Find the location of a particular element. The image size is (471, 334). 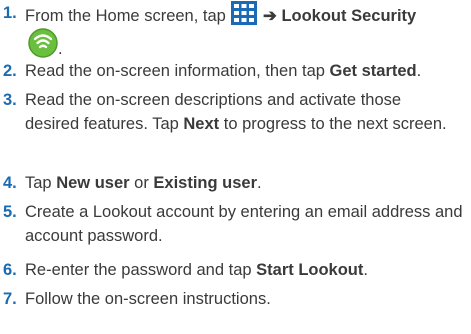

step-number: 7. is located at coordinates (10, 299).